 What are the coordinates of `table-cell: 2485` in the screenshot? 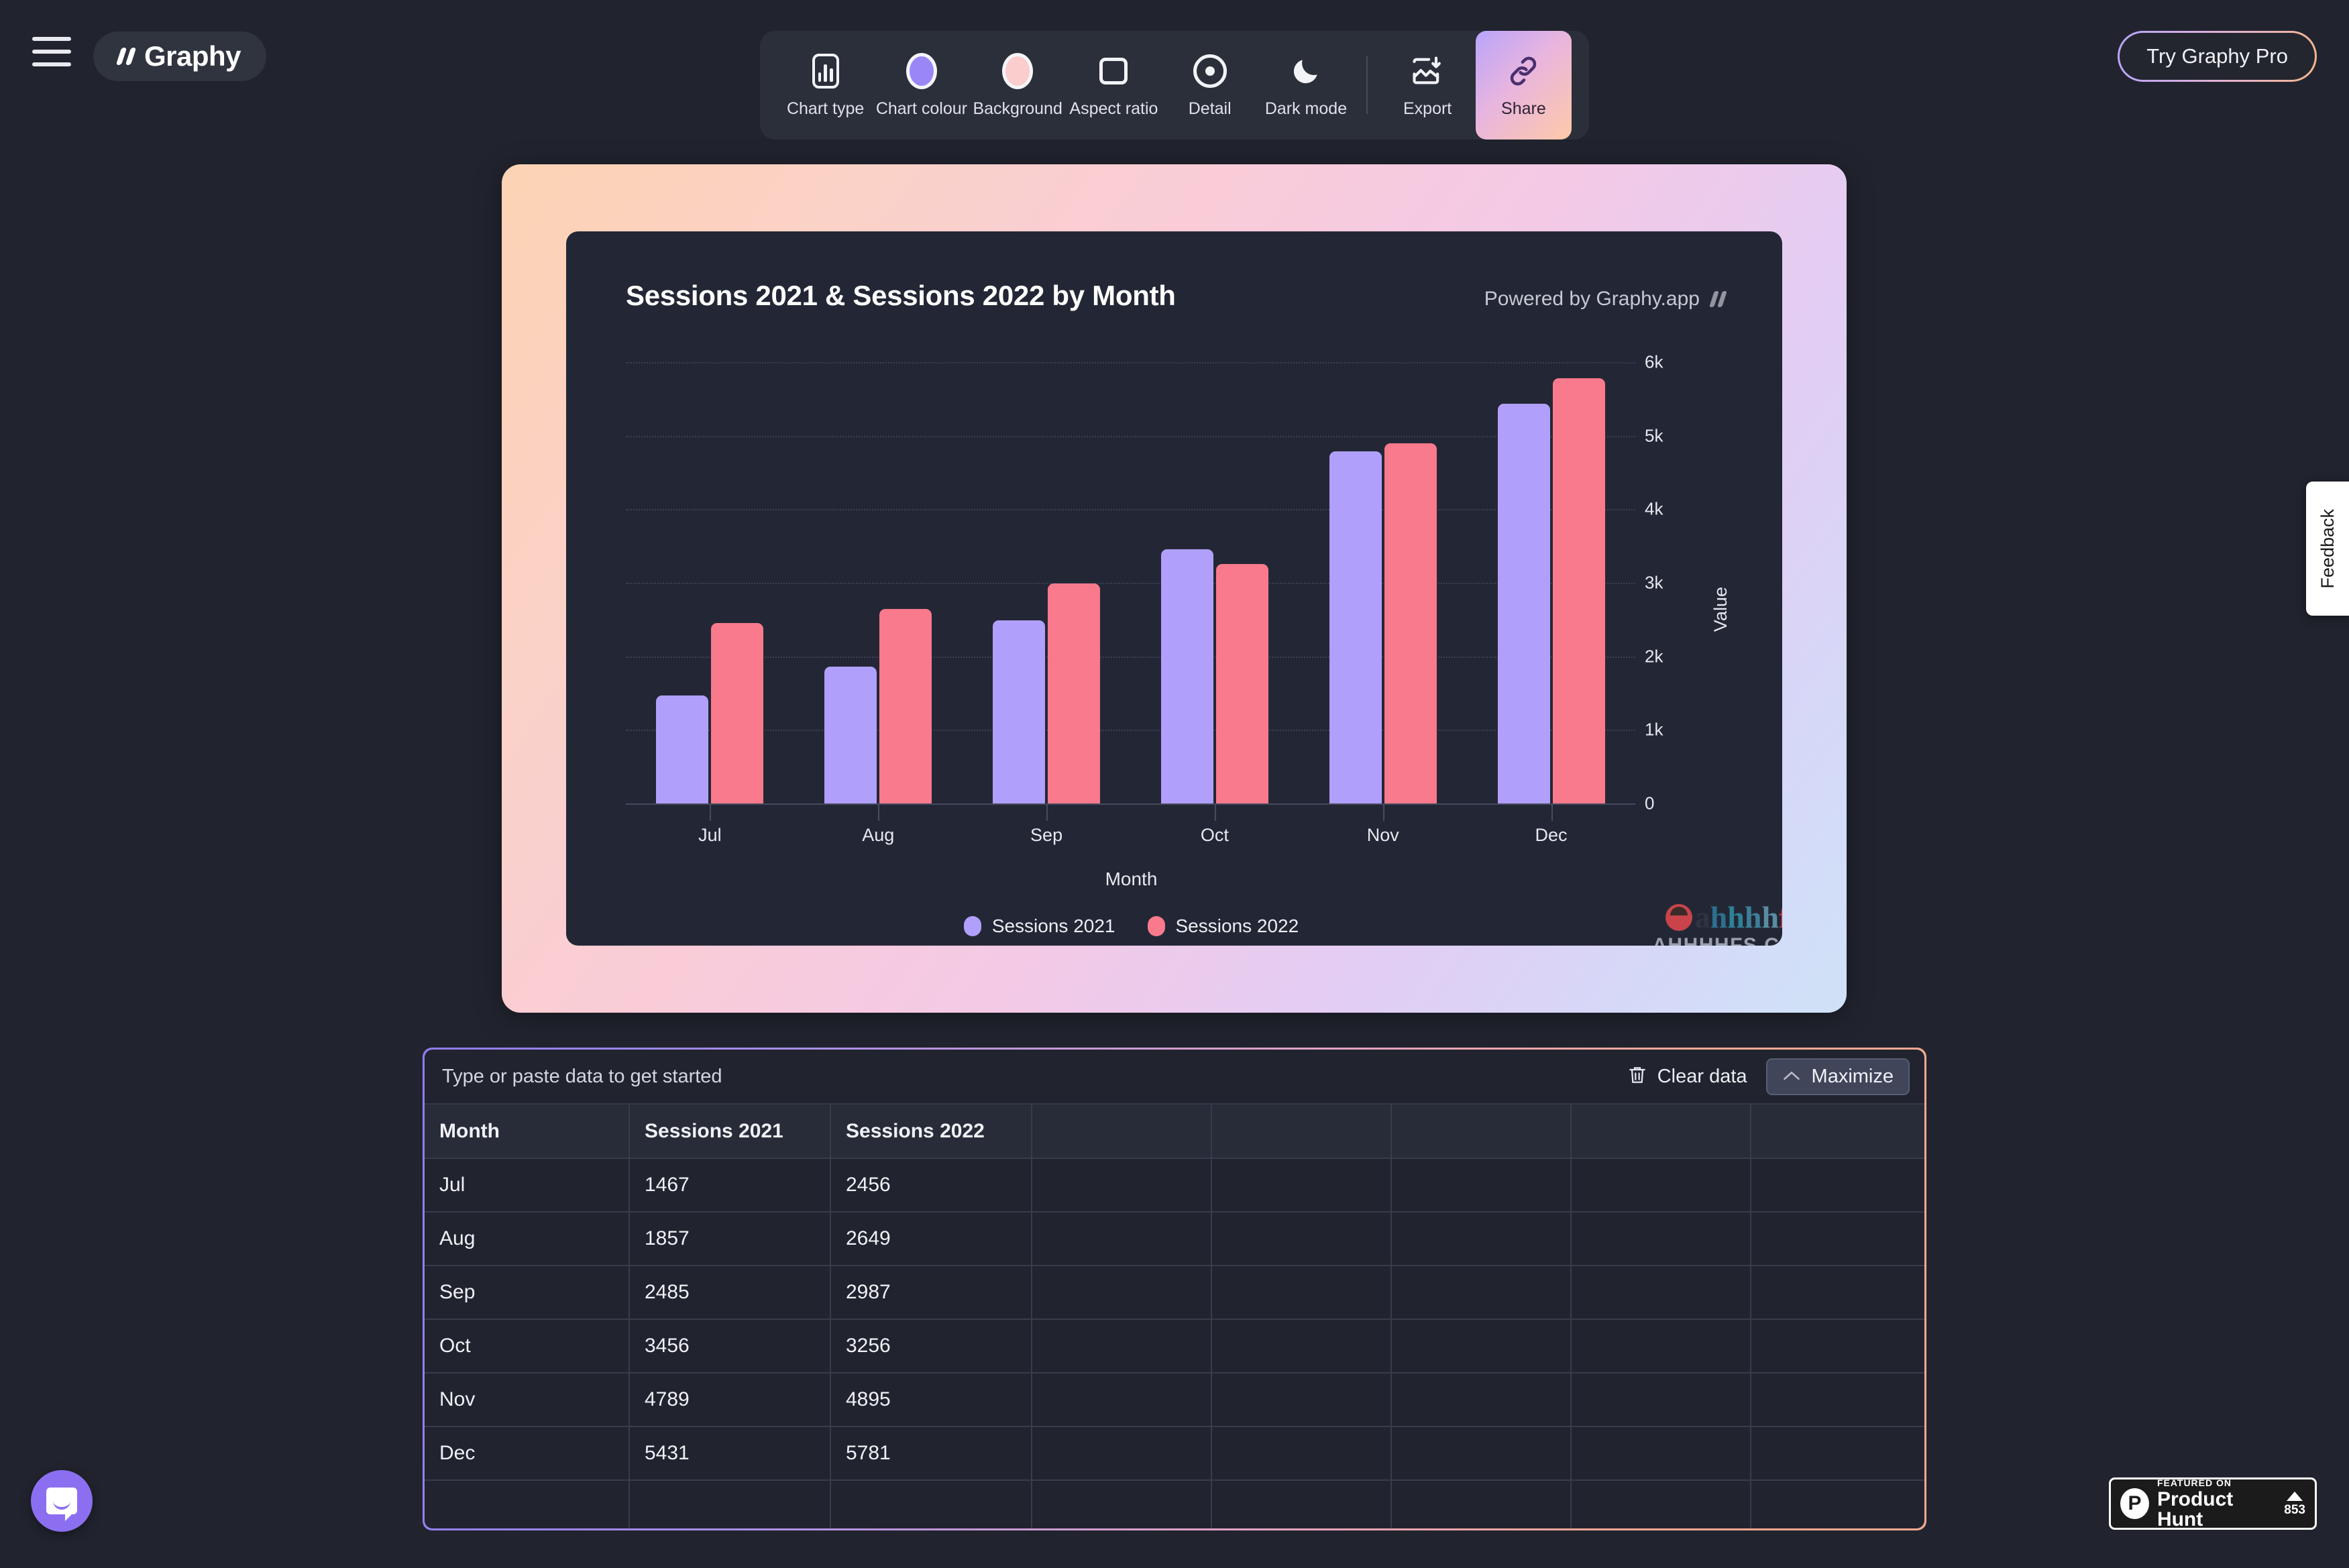 It's located at (730, 1293).